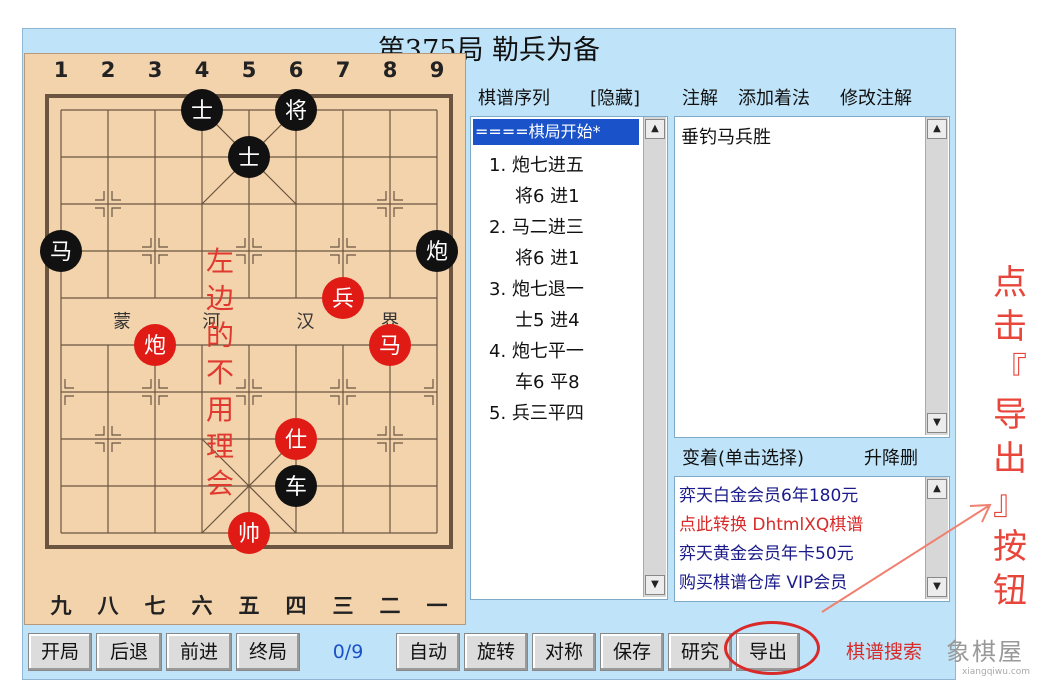  I want to click on side-note-char: 钮, so click(1010, 591).